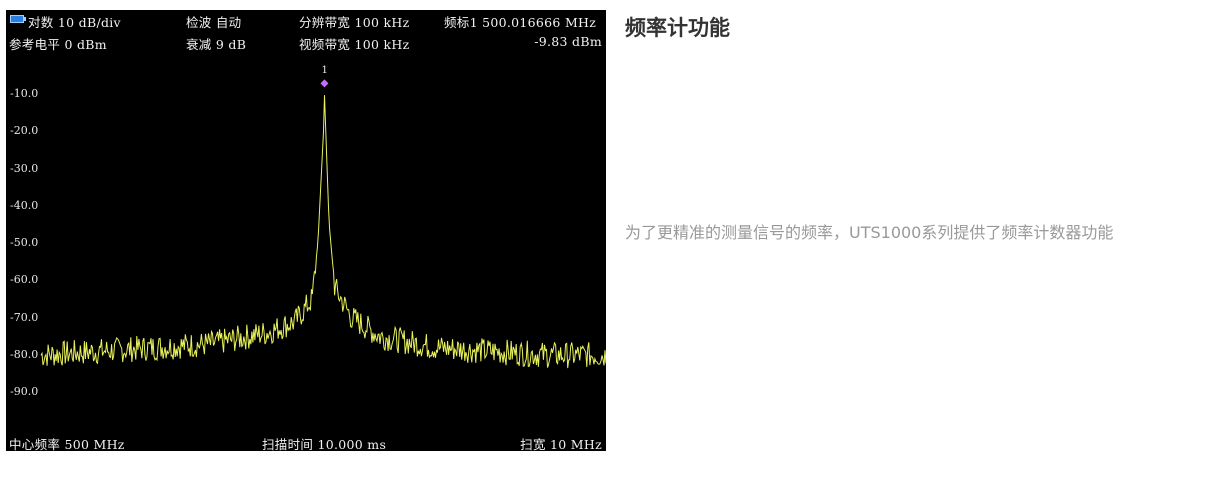 This screenshot has width=1209, height=479. Describe the element at coordinates (561, 444) in the screenshot. I see `span-readout: 扫宽 10 MHz` at that location.